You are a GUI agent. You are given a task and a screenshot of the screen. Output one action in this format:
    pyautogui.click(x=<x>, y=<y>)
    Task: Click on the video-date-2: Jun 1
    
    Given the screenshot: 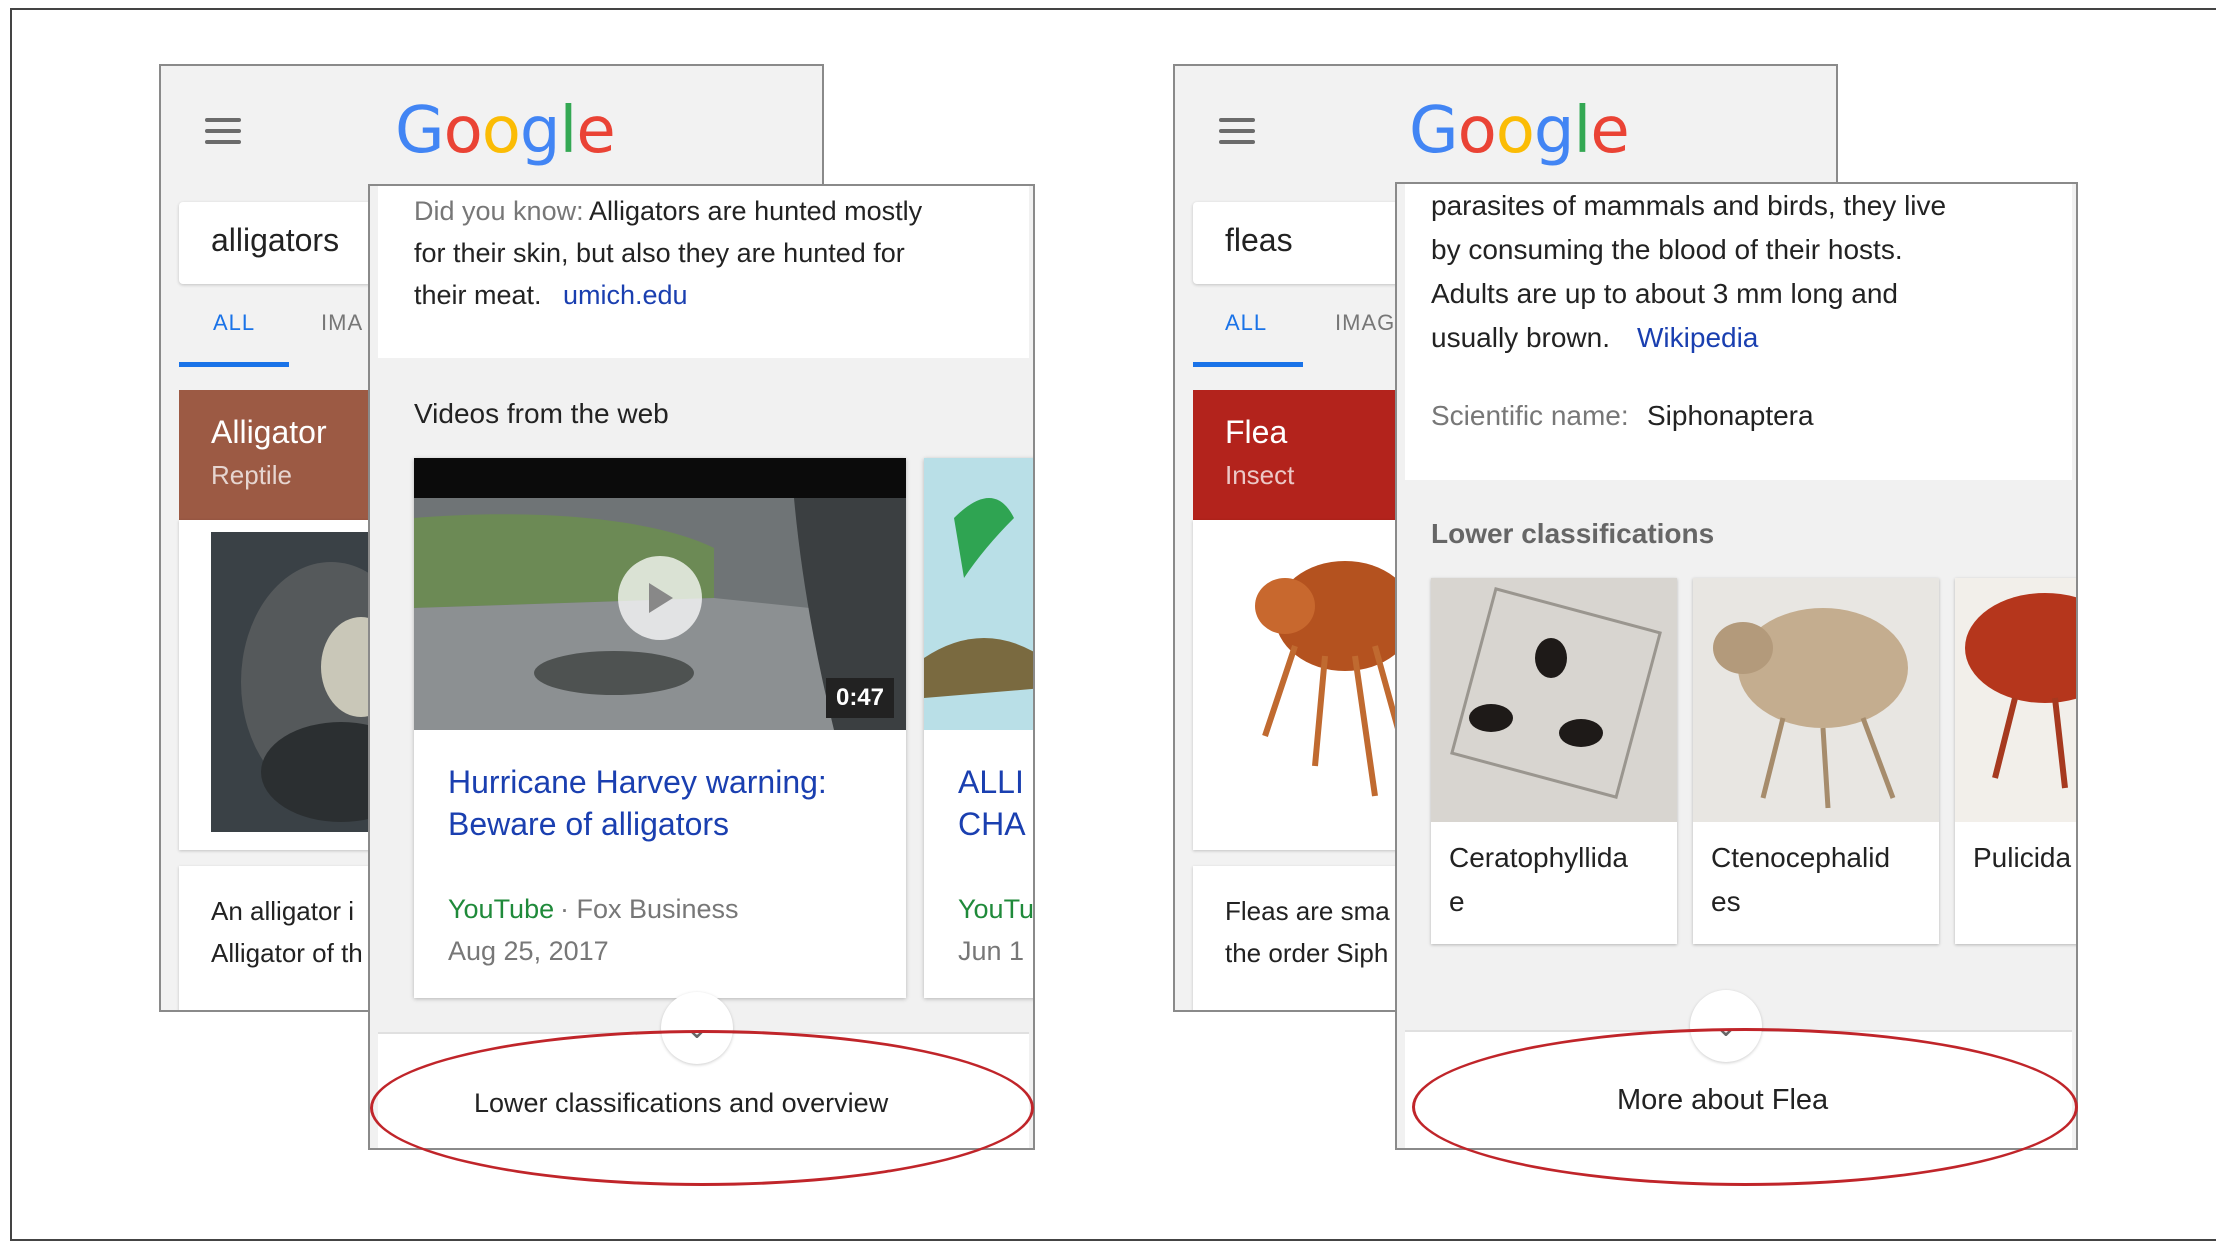 What is the action you would take?
    pyautogui.click(x=991, y=951)
    